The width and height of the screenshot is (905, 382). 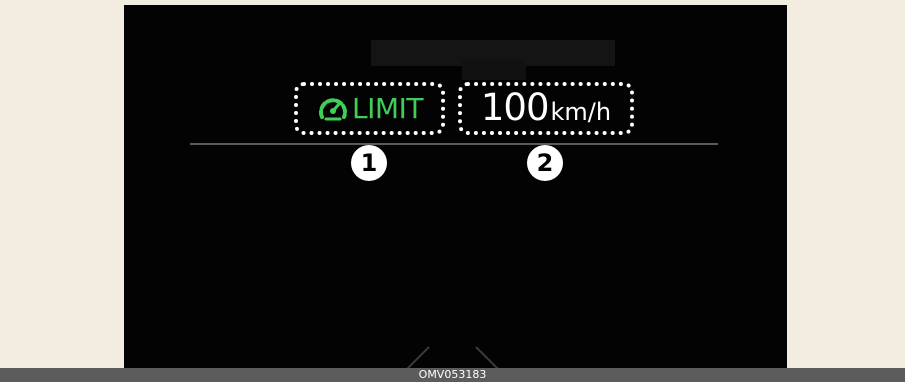 I want to click on set-speed-indicator: 100 km/h, so click(x=546, y=108).